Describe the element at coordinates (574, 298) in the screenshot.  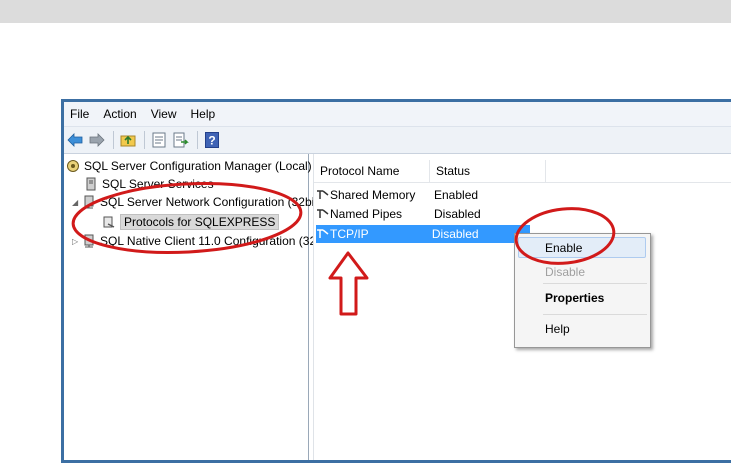
I see `menu-item-properties: Properties` at that location.